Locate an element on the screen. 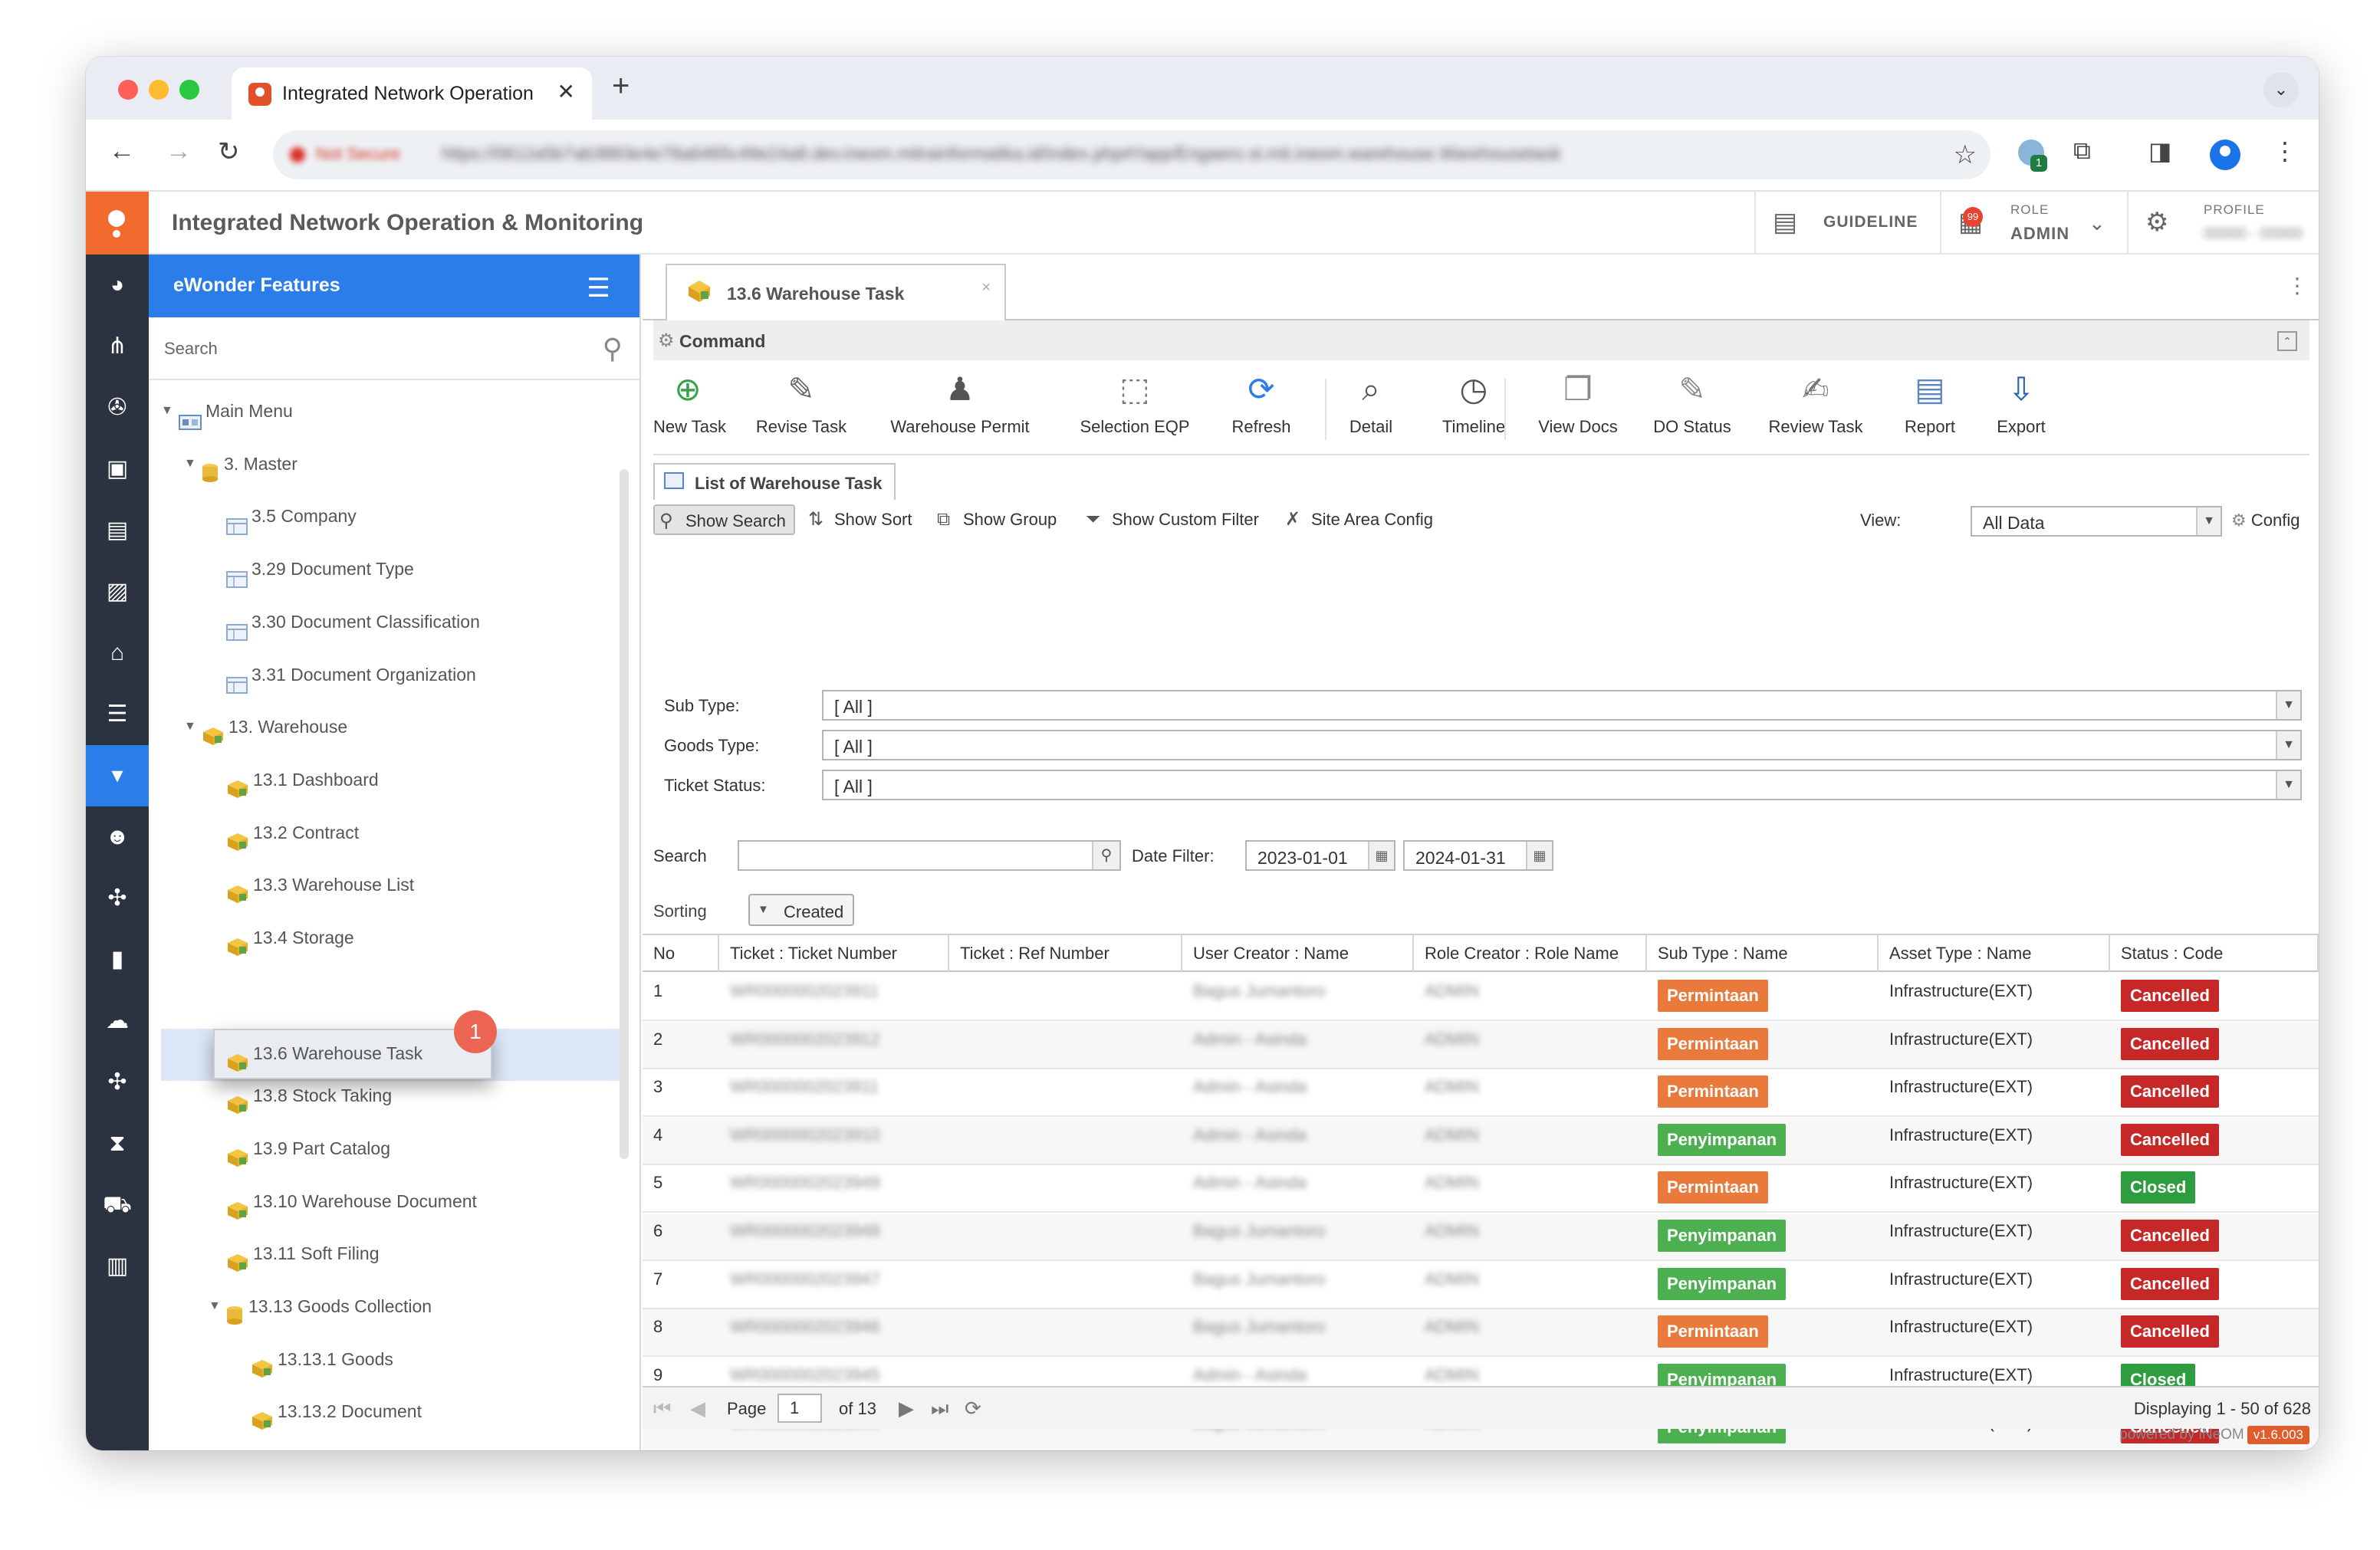 This screenshot has width=2380, height=1550. date-from-field: 2023-01-01 ▦ is located at coordinates (1320, 855).